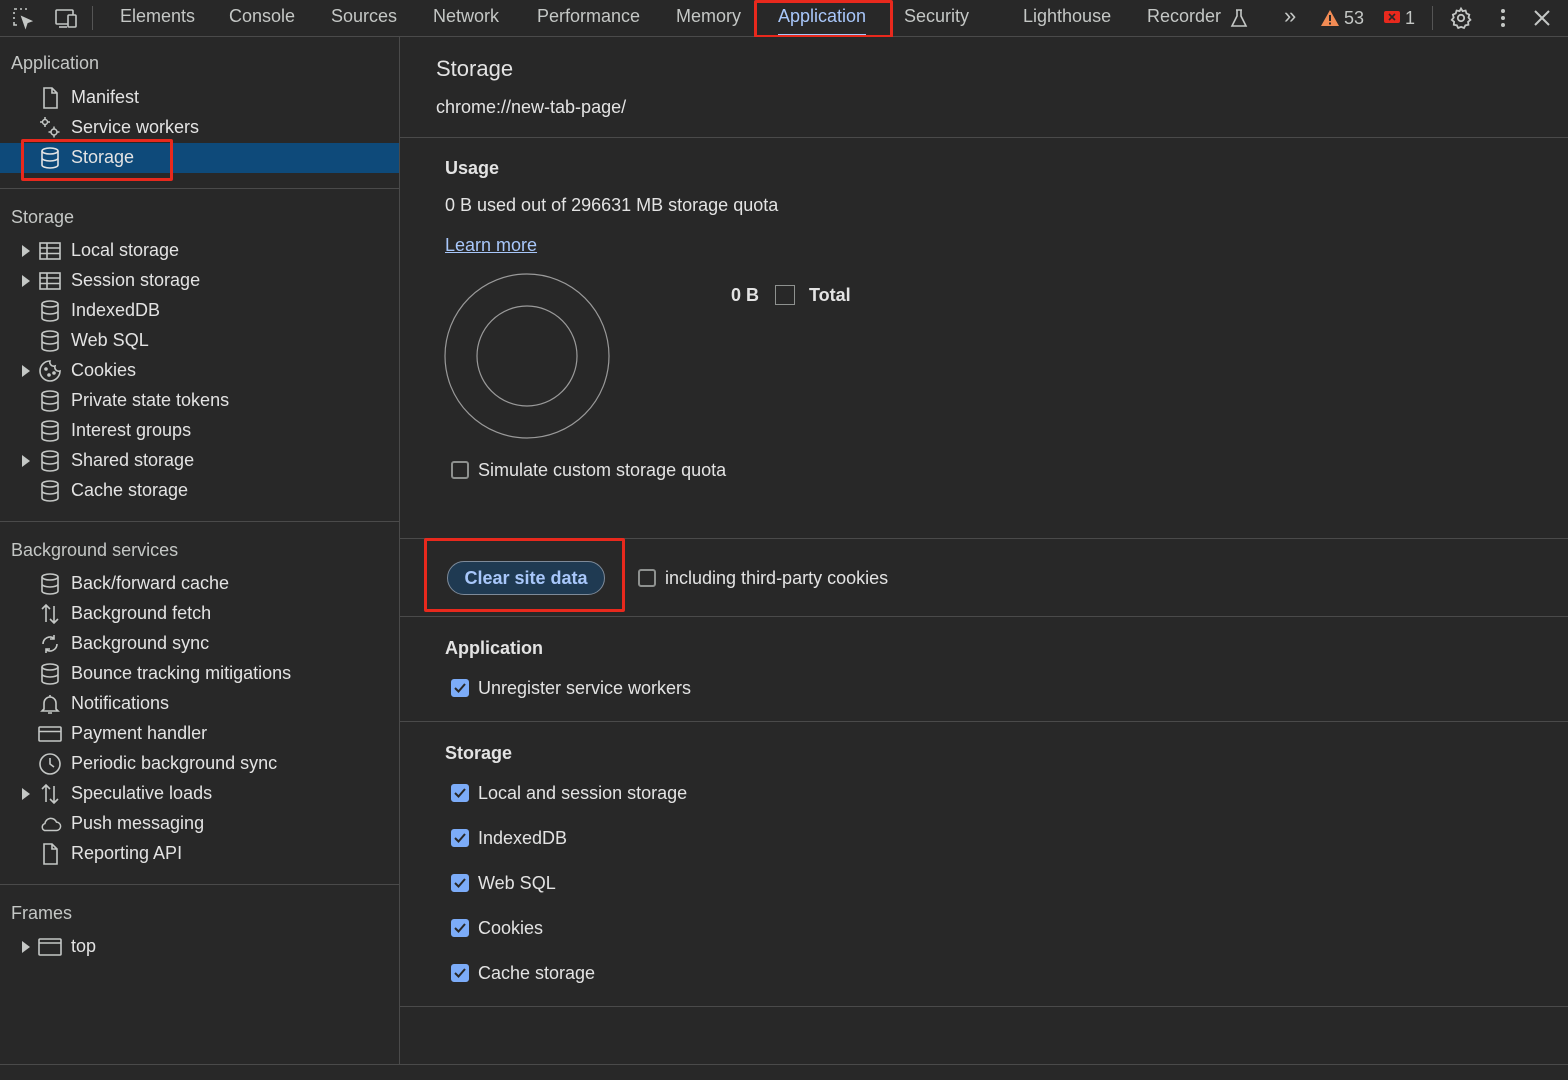 The image size is (1568, 1080). Describe the element at coordinates (647, 578) in the screenshot. I see `third-party-cookies-checkbox` at that location.